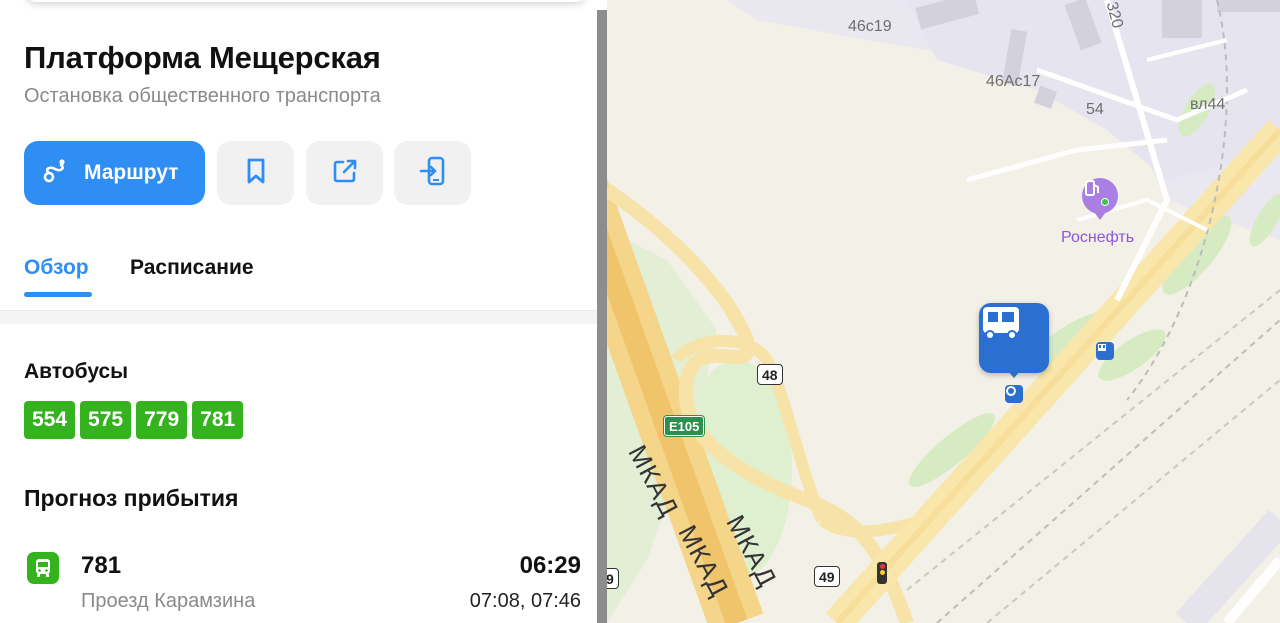  Describe the element at coordinates (1105, 351) in the screenshot. I see `tram-stop-marker-icon` at that location.